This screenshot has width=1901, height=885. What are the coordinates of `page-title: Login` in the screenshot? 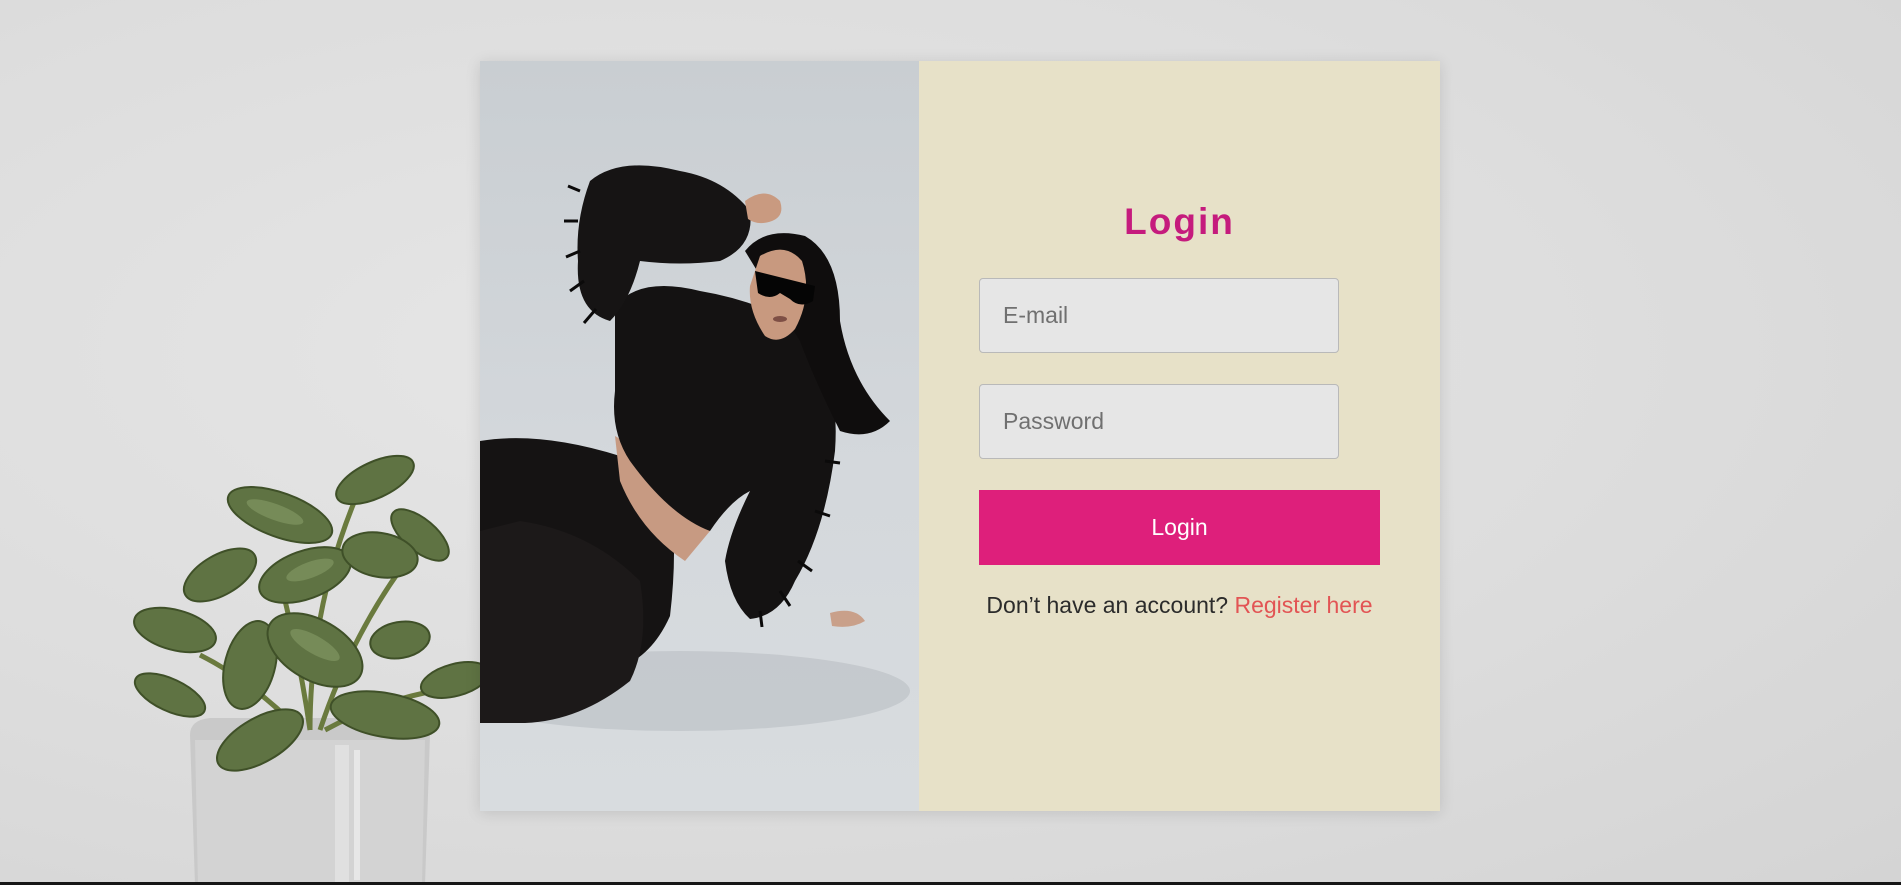 It's located at (1179, 221).